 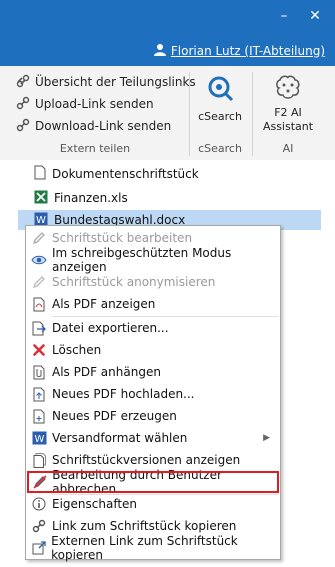 What do you see at coordinates (134, 282) in the screenshot?
I see `menu-item-label: Schriftstück anonymisieren` at bounding box center [134, 282].